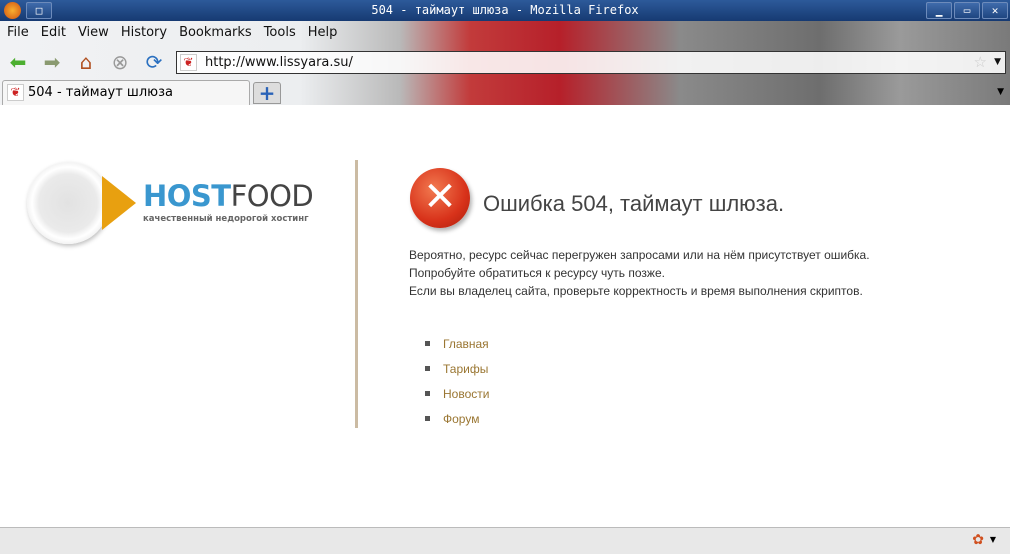 Image resolution: width=1010 pixels, height=554 pixels. I want to click on link-home: Главная, so click(466, 344).